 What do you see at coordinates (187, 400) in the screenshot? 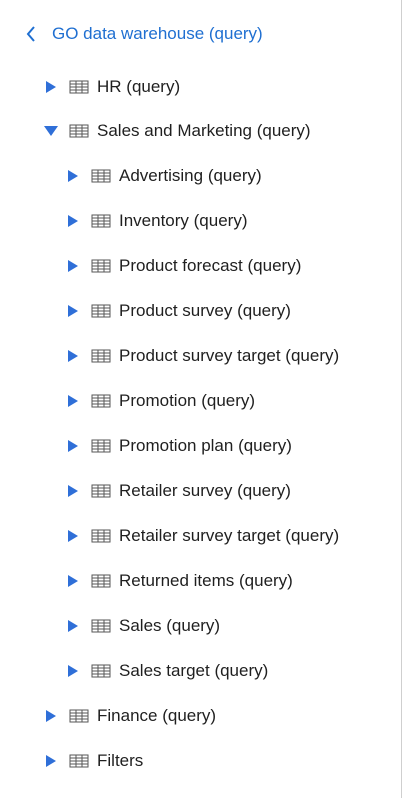
I see `tree-item-label: Promotion (query)` at bounding box center [187, 400].